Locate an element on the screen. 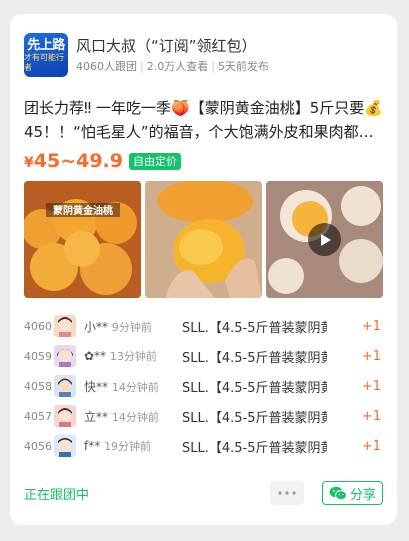 This screenshot has height=541, width=409. buyer-info: f** 19分钟前 is located at coordinates (133, 446).